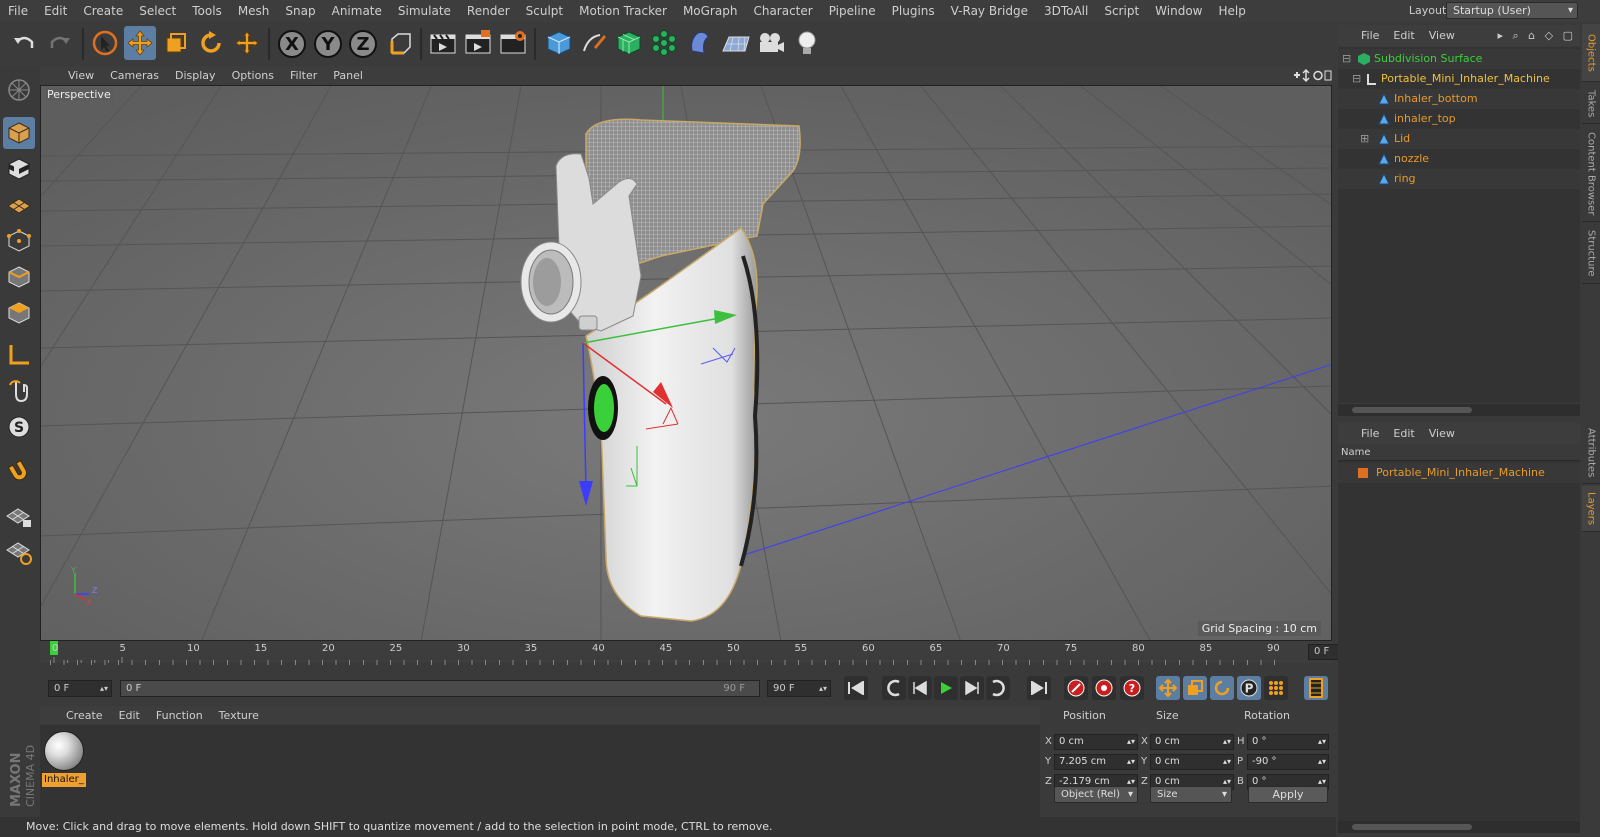 The image size is (1600, 837). Describe the element at coordinates (807, 43) in the screenshot. I see `light-icon` at that location.